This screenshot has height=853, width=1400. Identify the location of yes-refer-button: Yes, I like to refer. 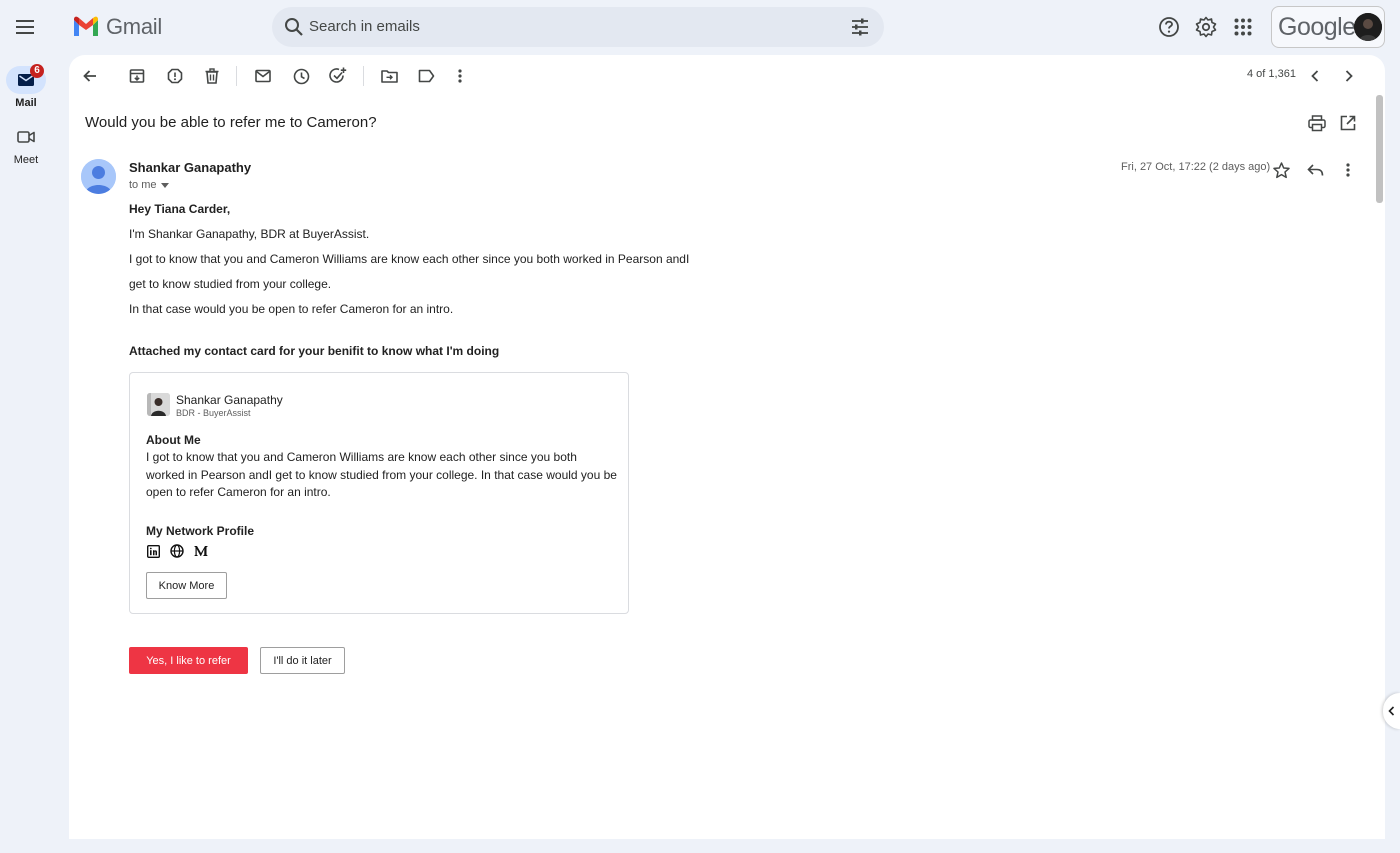
(188, 660).